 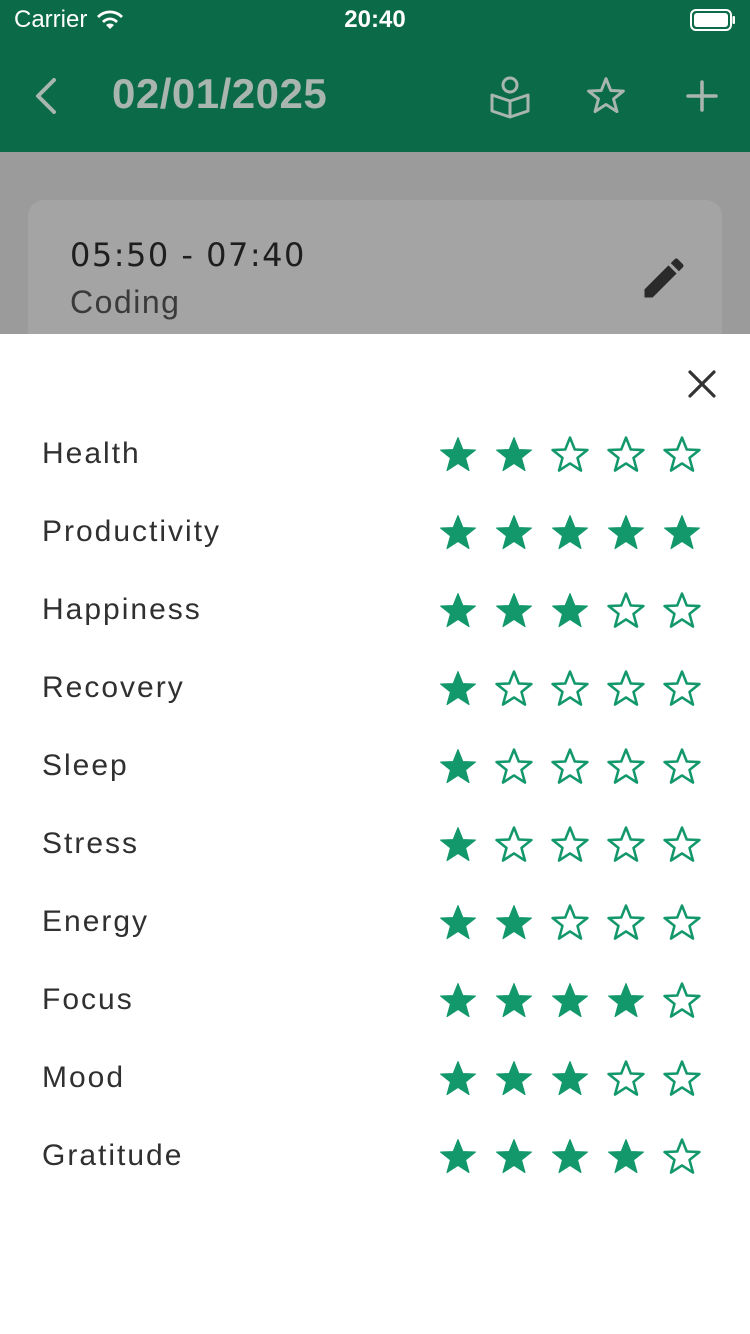 I want to click on rating-row-energy: Energy, so click(x=375, y=923).